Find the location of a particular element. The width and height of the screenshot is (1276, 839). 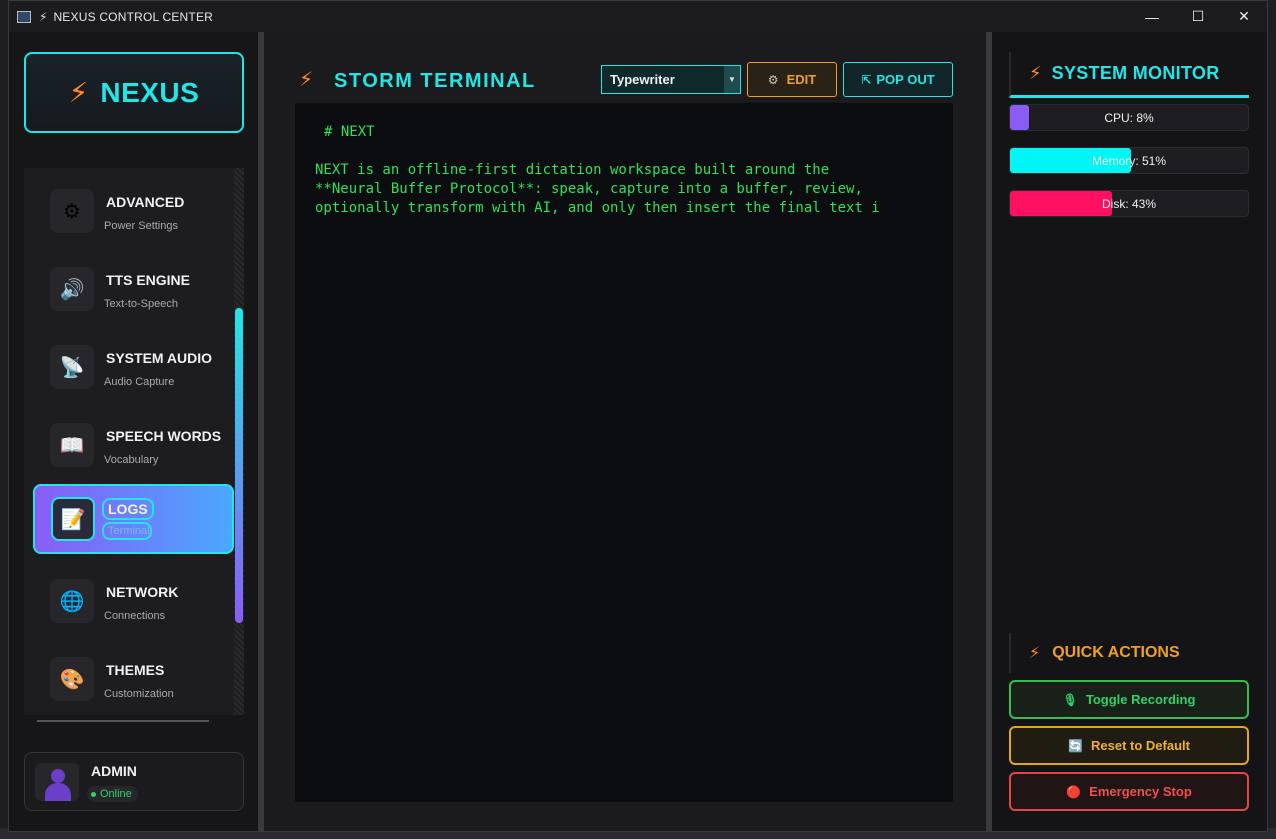

avatar is located at coordinates (57, 782).